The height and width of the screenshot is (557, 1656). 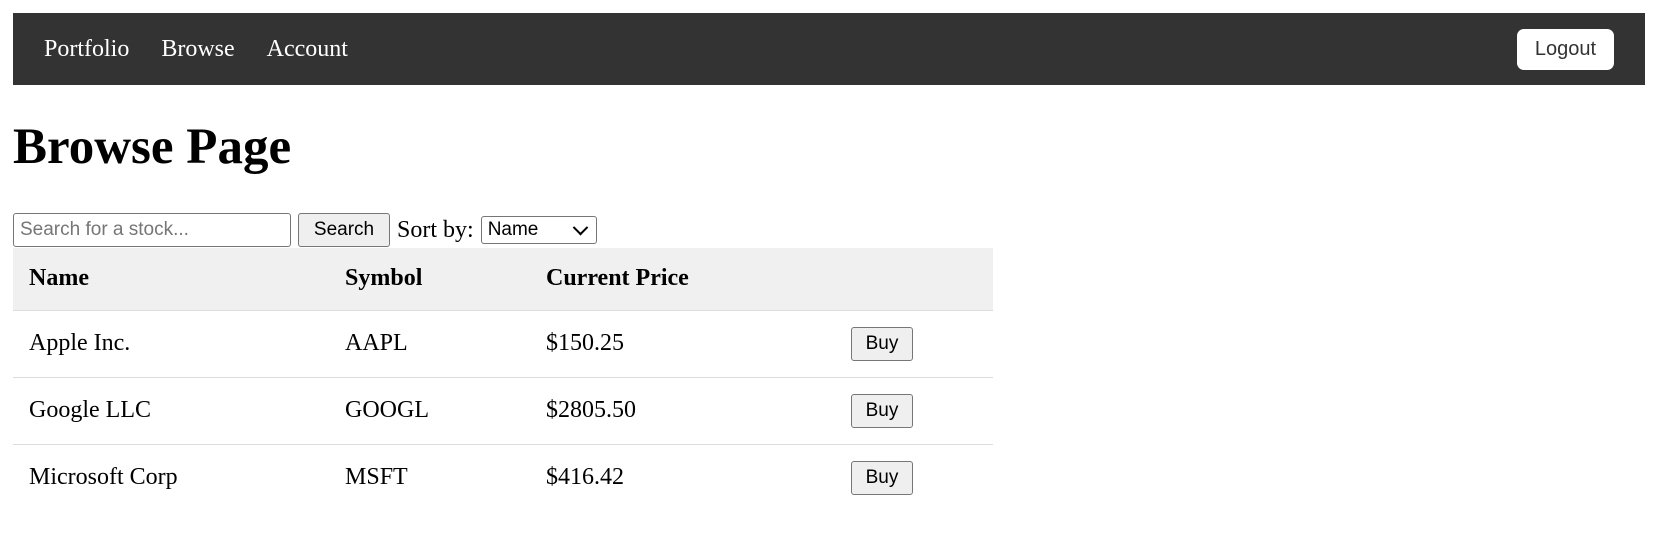 What do you see at coordinates (503, 477) in the screenshot?
I see `table-row: Microsoft Corp MSFT $416.42 Buy` at bounding box center [503, 477].